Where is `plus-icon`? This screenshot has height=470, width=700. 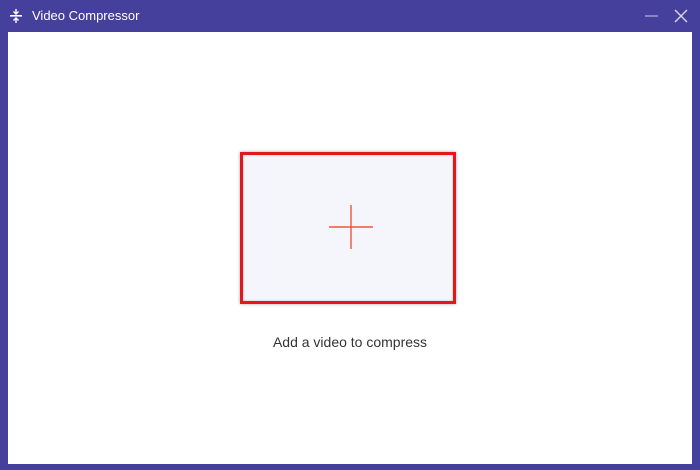
plus-icon is located at coordinates (351, 227).